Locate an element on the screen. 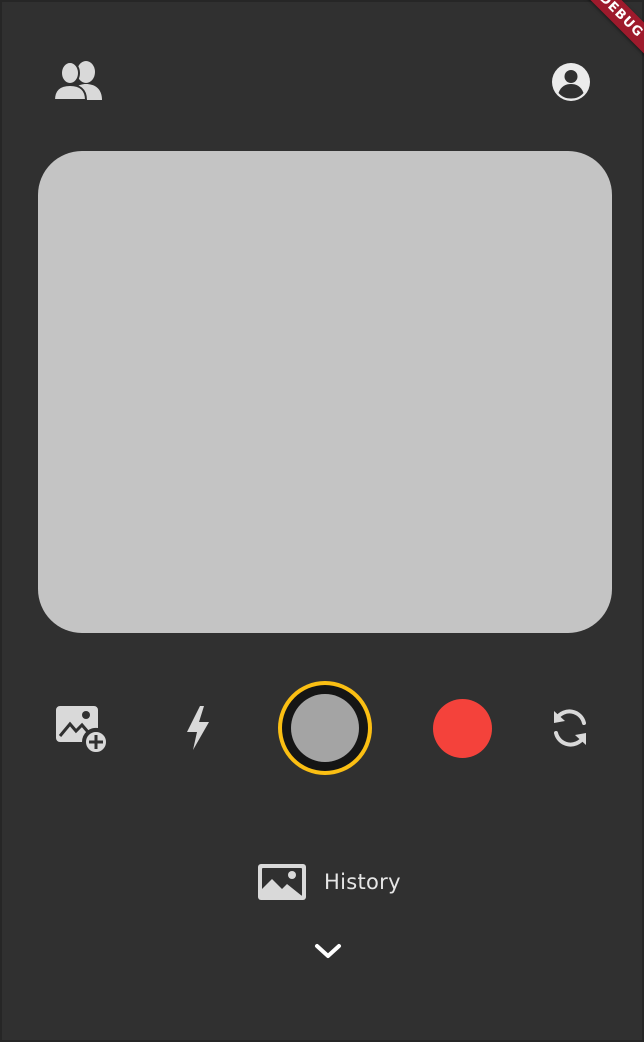 The width and height of the screenshot is (644, 1042). shutter-ring is located at coordinates (325, 728).